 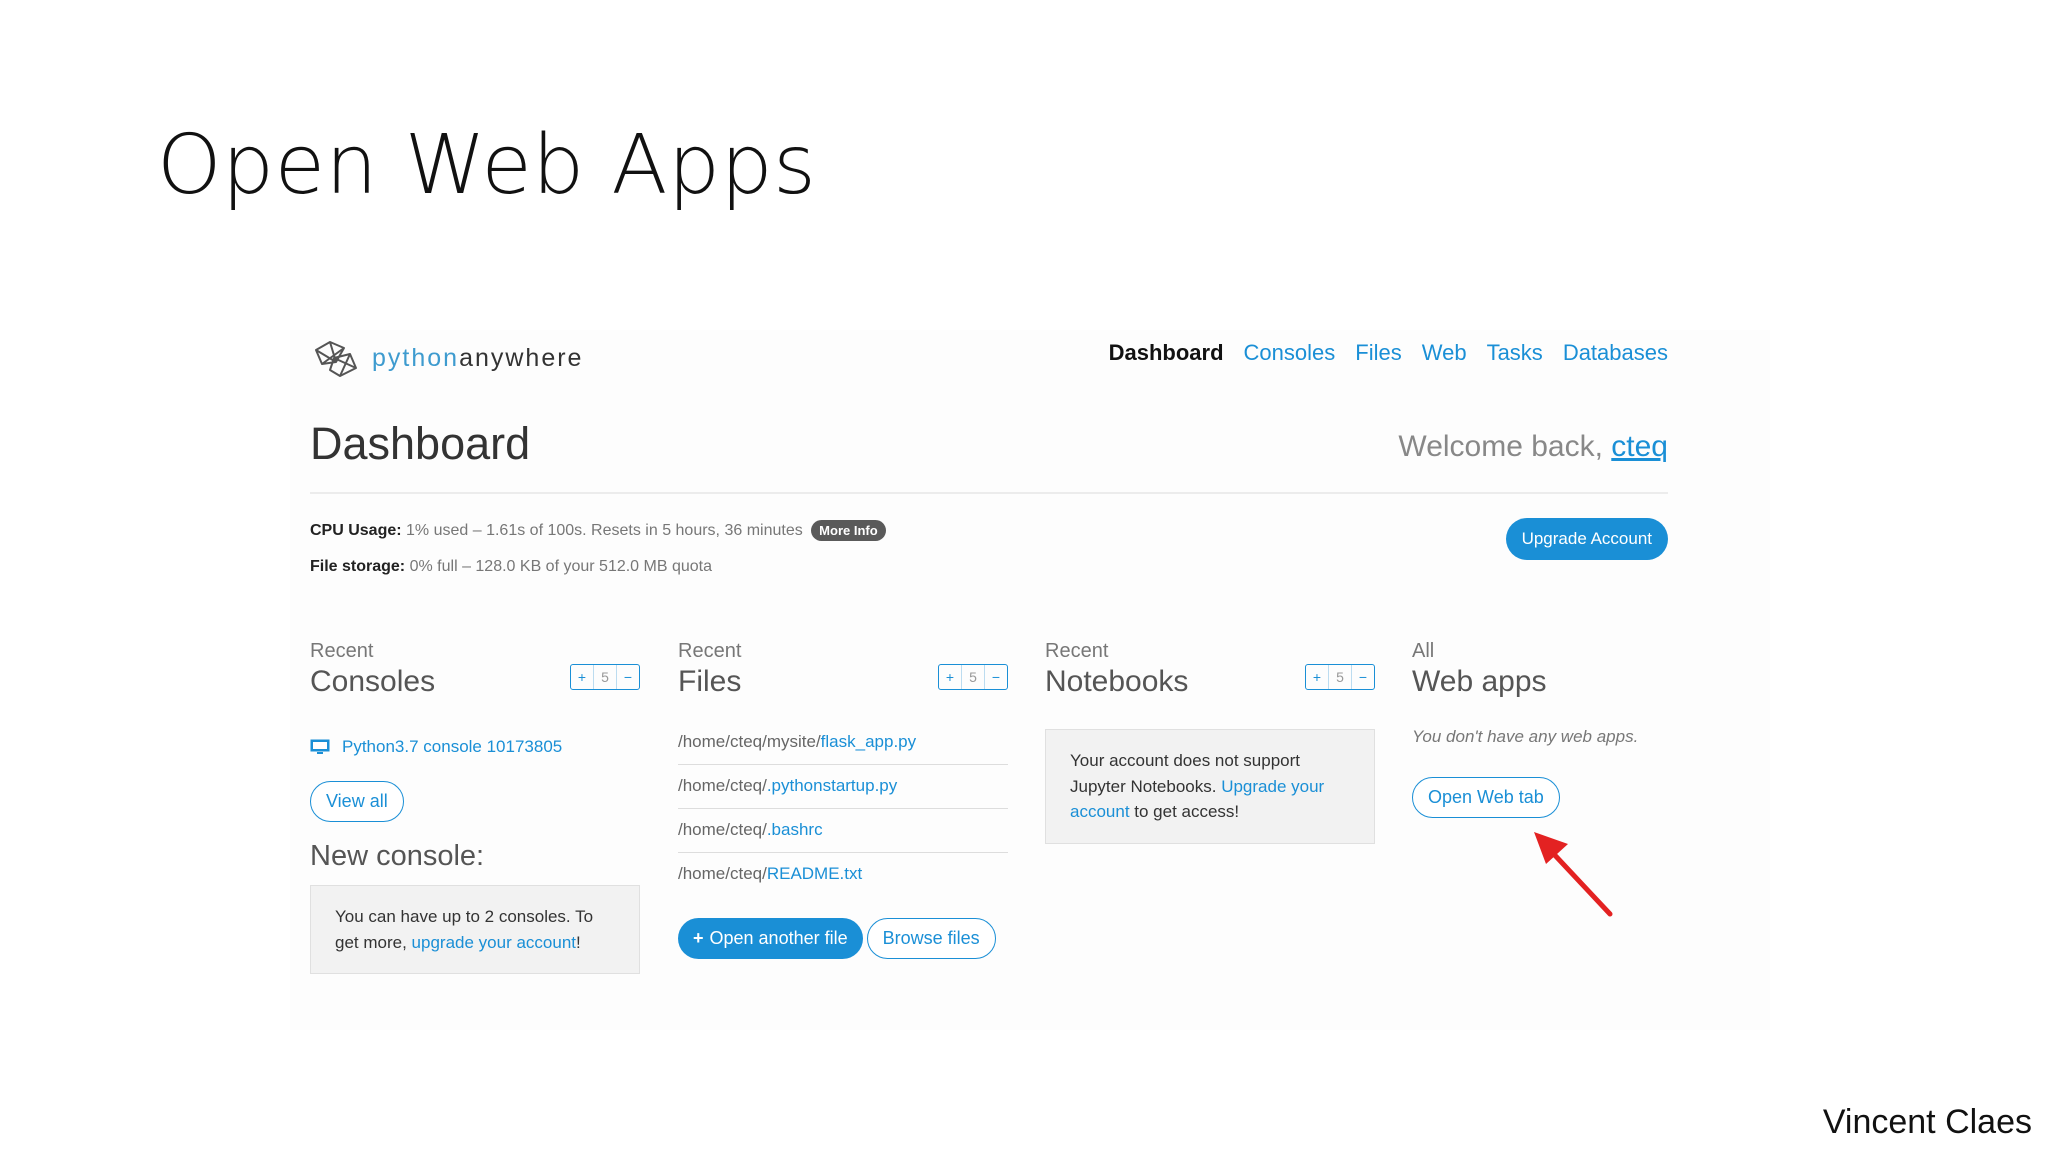 I want to click on monitor-icon, so click(x=320, y=746).